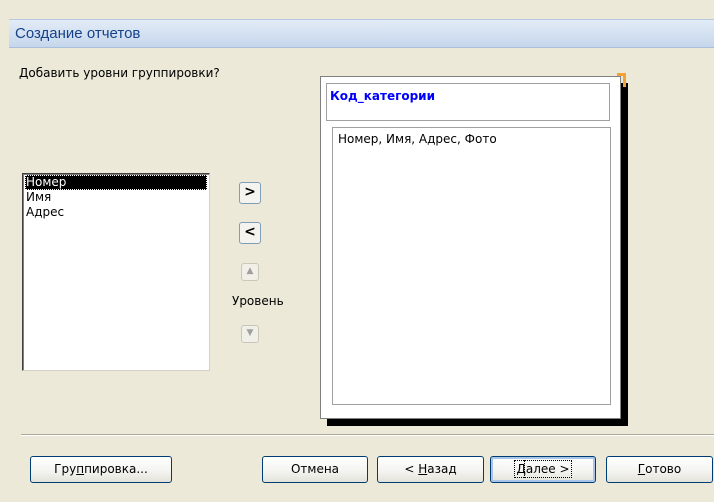 This screenshot has height=502, width=714. I want to click on next-button: Далее >, so click(543, 469).